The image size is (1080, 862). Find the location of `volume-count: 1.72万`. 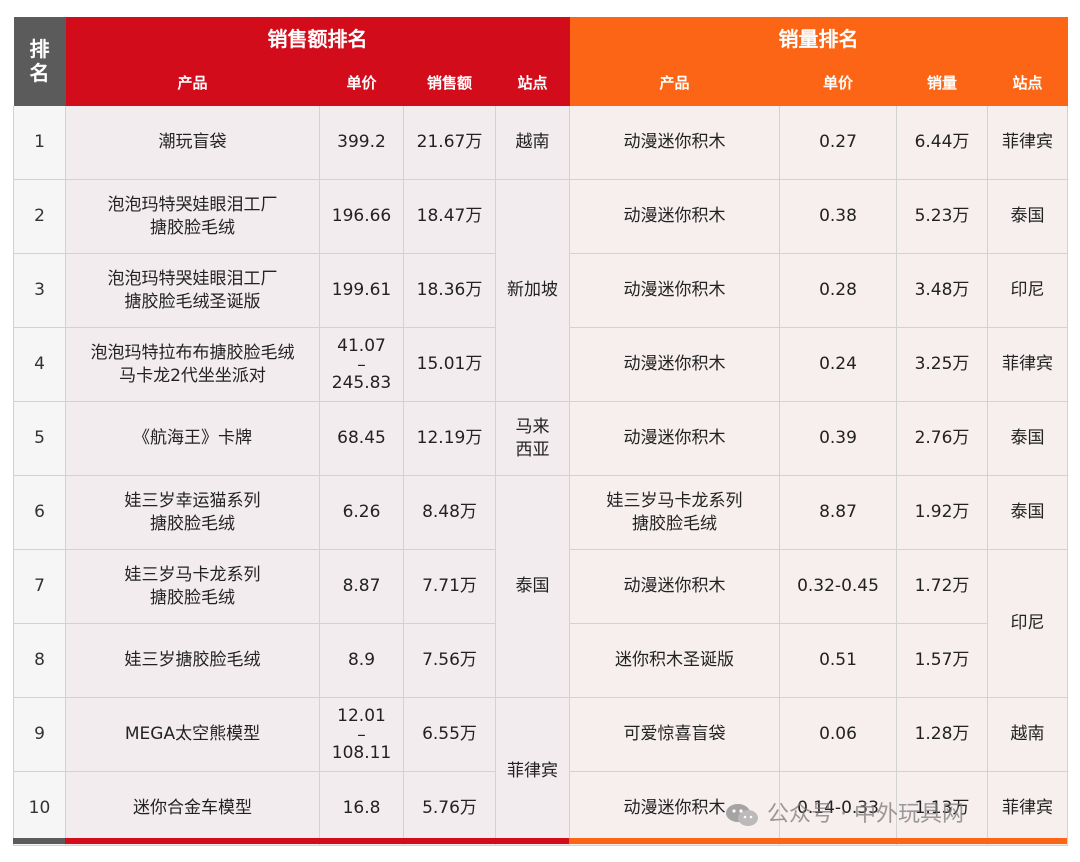

volume-count: 1.72万 is located at coordinates (942, 586).